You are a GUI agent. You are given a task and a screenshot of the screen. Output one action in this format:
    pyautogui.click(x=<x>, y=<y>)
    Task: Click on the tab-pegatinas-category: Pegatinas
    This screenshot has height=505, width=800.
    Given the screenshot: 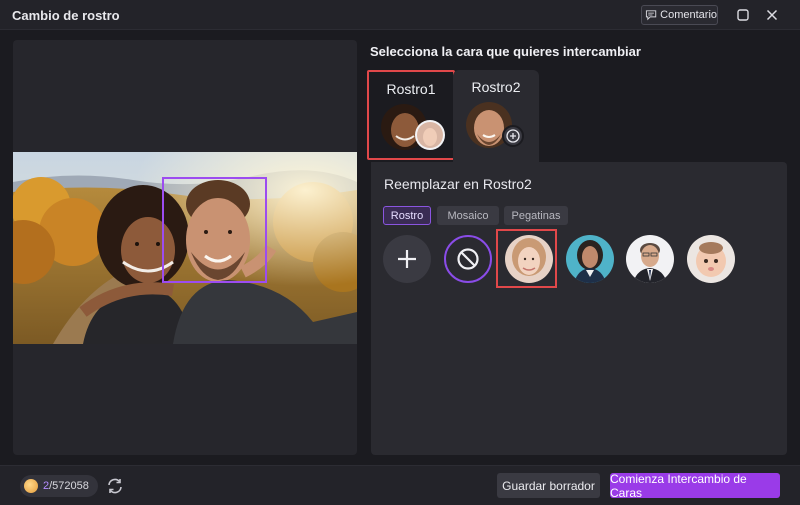 What is the action you would take?
    pyautogui.click(x=536, y=215)
    